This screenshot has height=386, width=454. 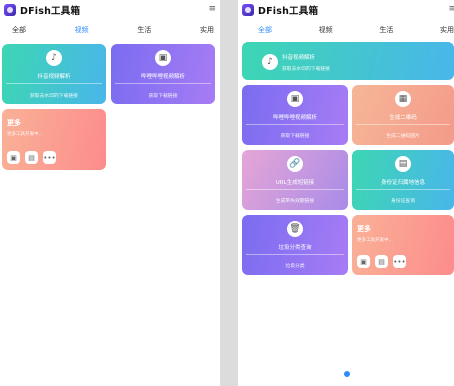 What do you see at coordinates (403, 99) in the screenshot?
I see `qrcode-icon: ▦` at bounding box center [403, 99].